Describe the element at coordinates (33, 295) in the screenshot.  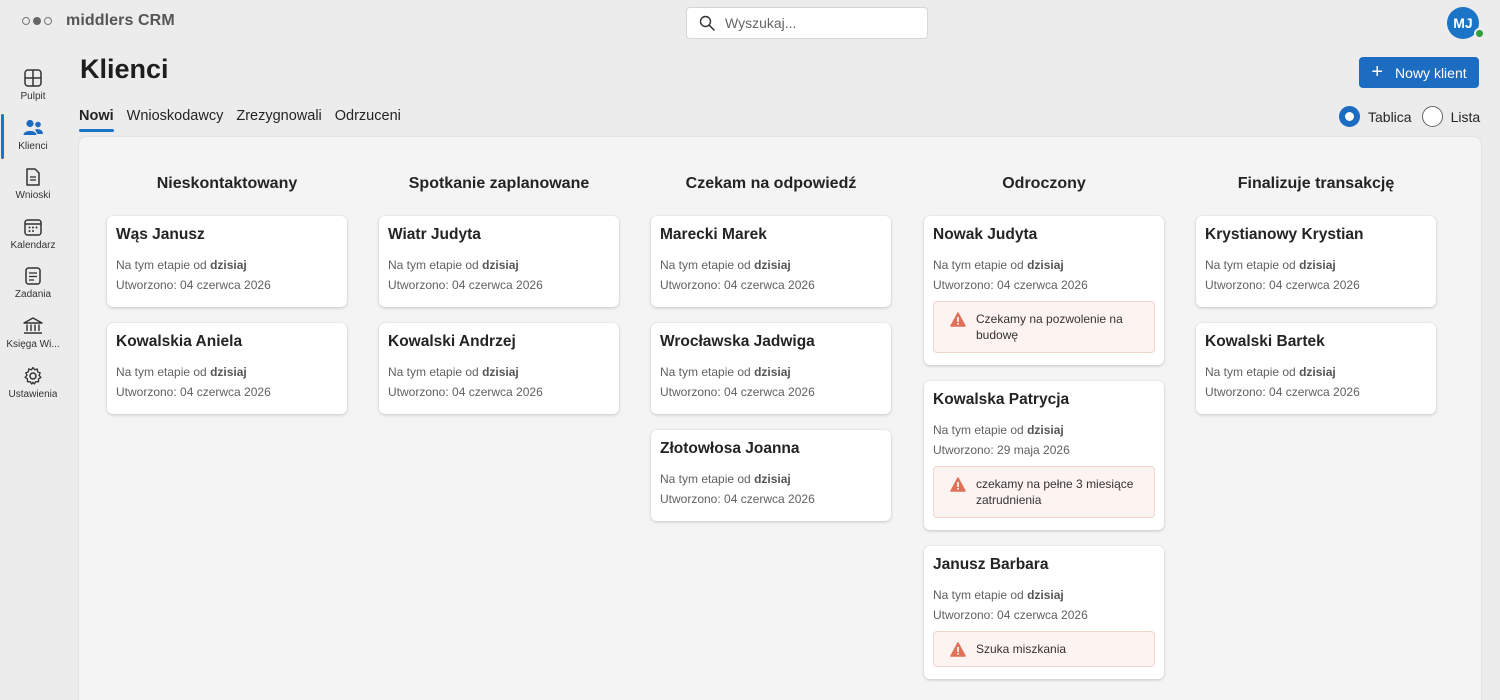
I see `sidebar-item-label: Zadania` at that location.